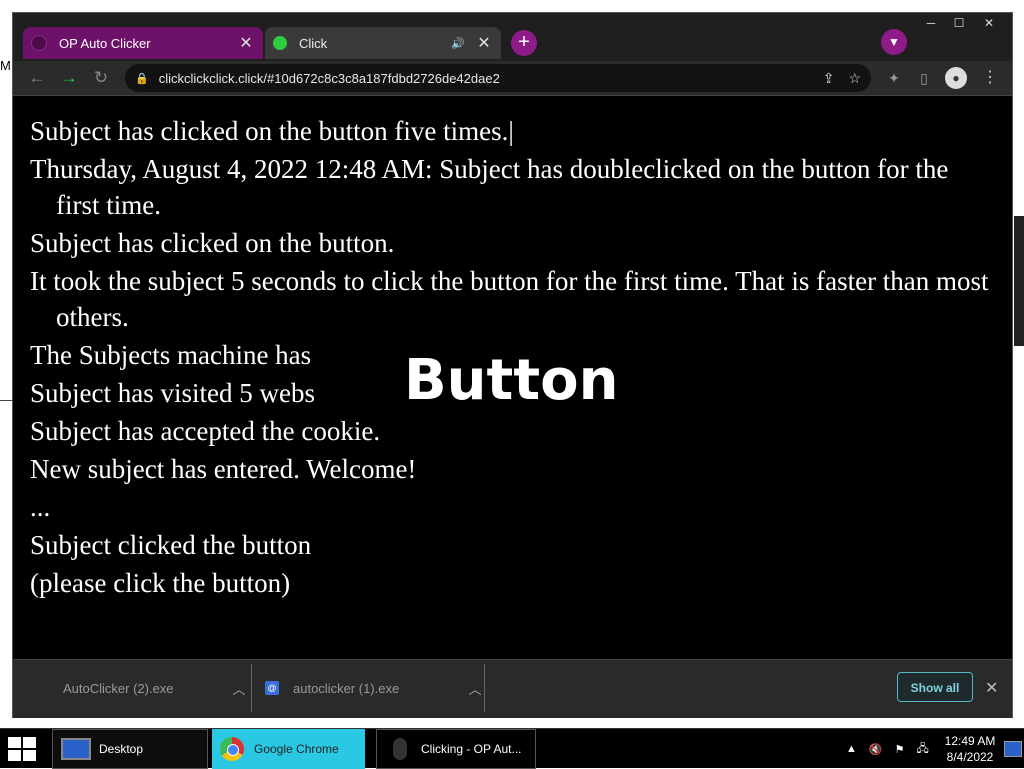  What do you see at coordinates (212, 243) in the screenshot?
I see `log-line: Subject has clicked on the button.` at bounding box center [212, 243].